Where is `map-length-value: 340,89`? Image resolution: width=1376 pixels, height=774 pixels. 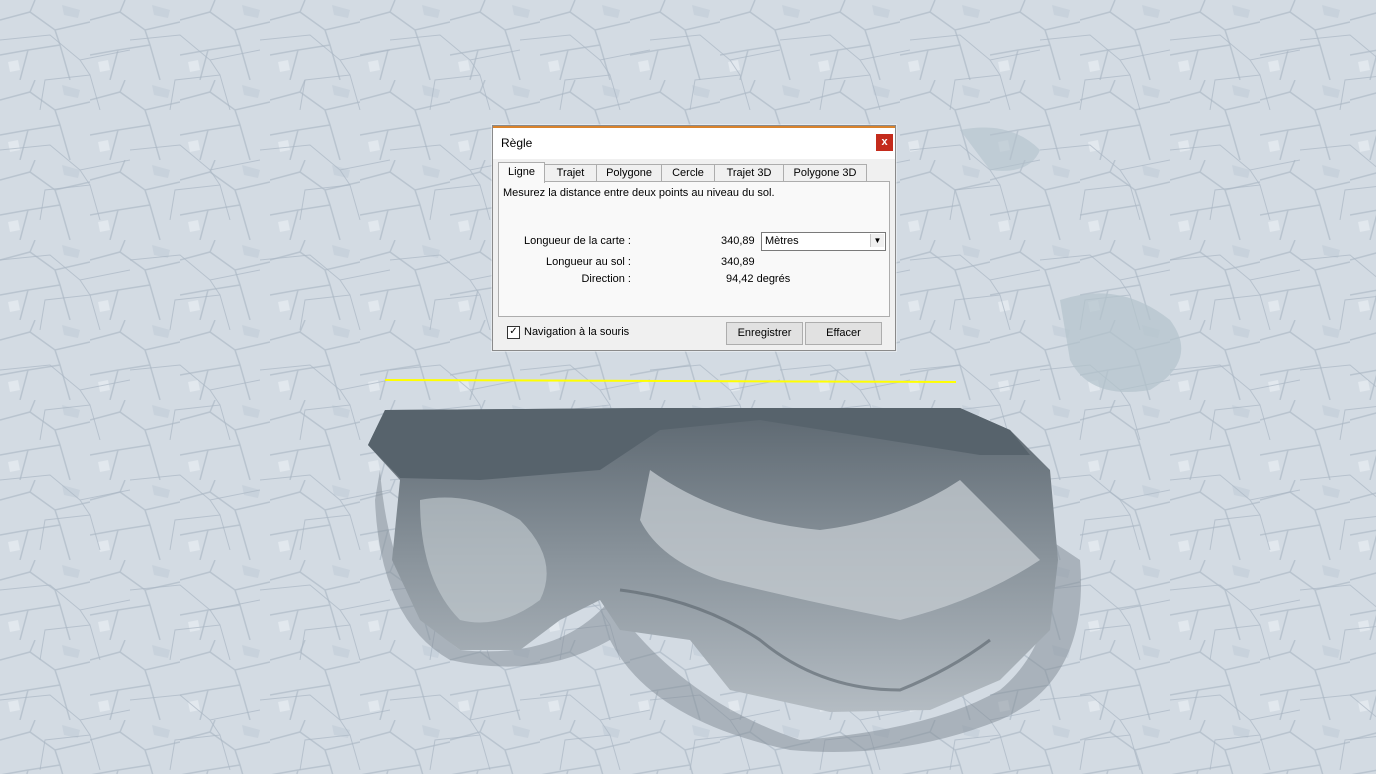
map-length-value: 340,89 is located at coordinates (738, 241).